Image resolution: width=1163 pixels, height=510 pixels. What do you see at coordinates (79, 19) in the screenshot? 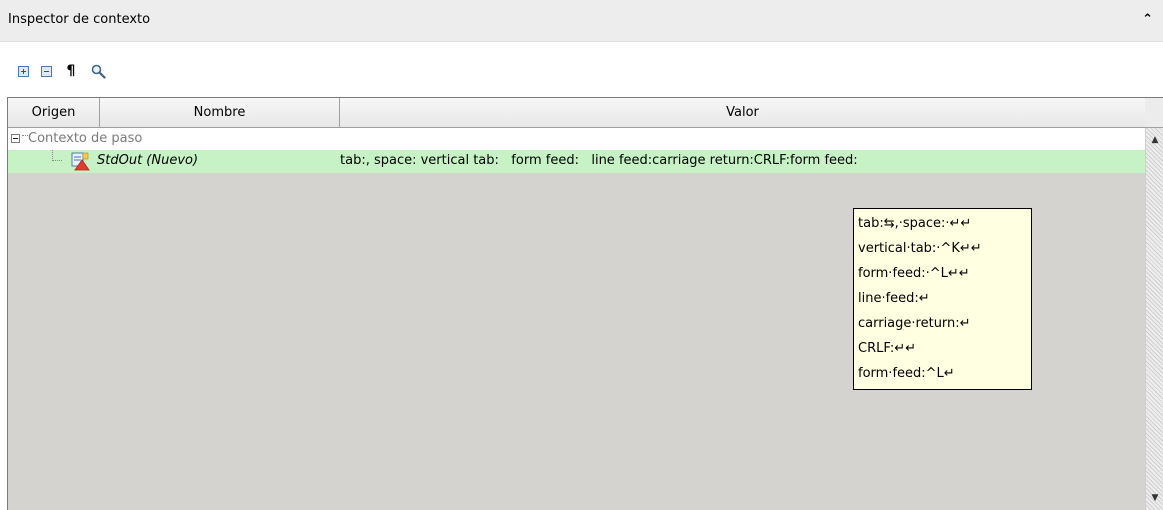
I see `panel-title: Inspector de contexto` at bounding box center [79, 19].